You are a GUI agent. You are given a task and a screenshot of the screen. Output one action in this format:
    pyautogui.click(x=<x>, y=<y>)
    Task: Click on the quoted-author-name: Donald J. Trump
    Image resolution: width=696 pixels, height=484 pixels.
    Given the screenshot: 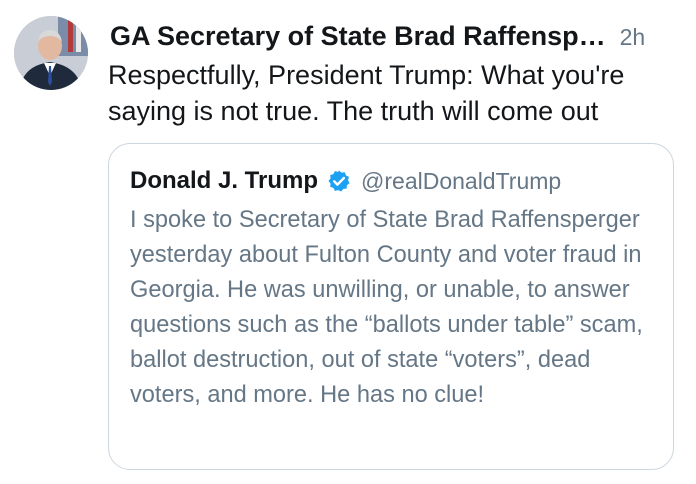 What is the action you would take?
    pyautogui.click(x=224, y=180)
    